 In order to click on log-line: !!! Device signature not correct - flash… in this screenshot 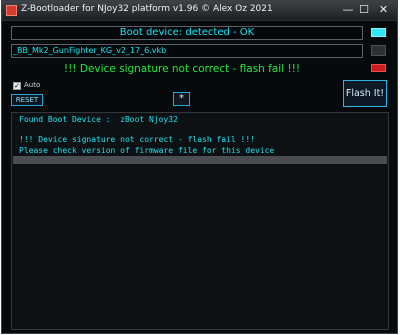, I will do `click(137, 139)`.